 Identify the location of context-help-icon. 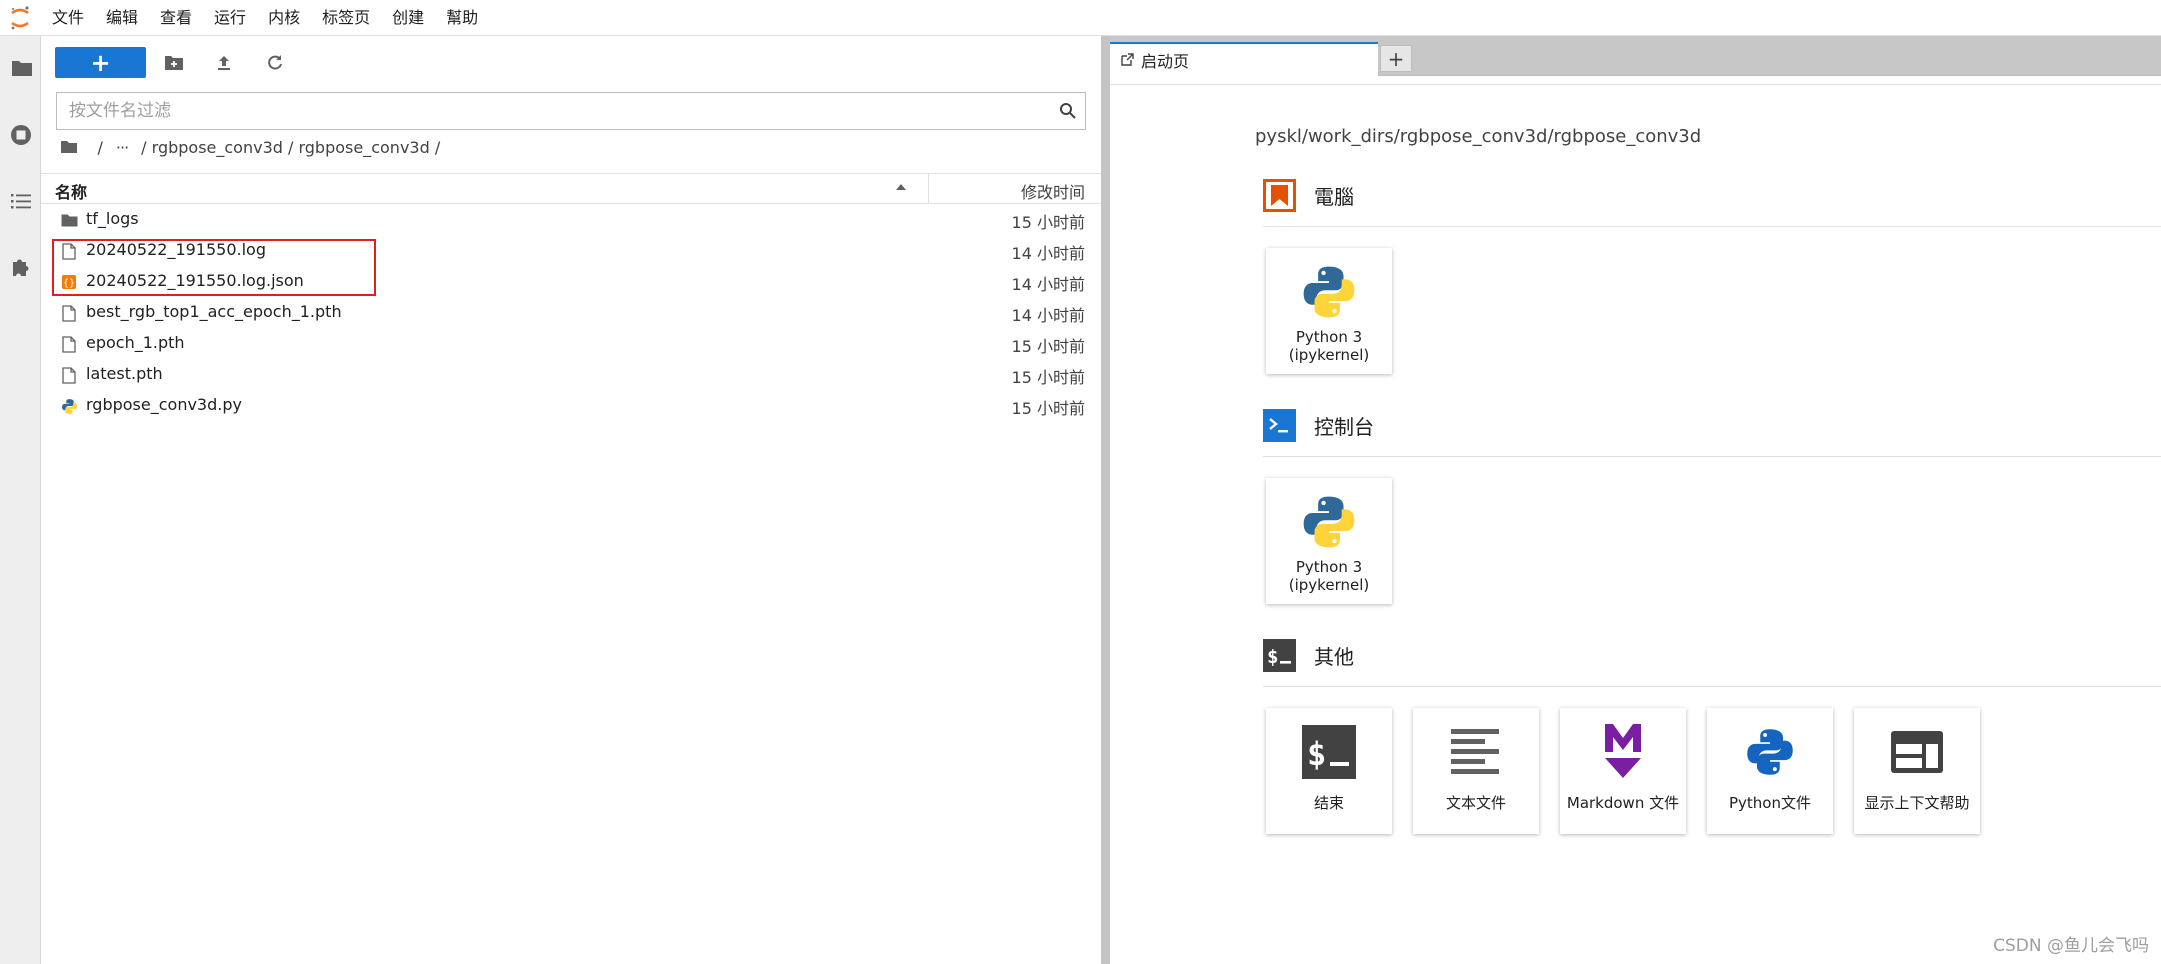
(1917, 752).